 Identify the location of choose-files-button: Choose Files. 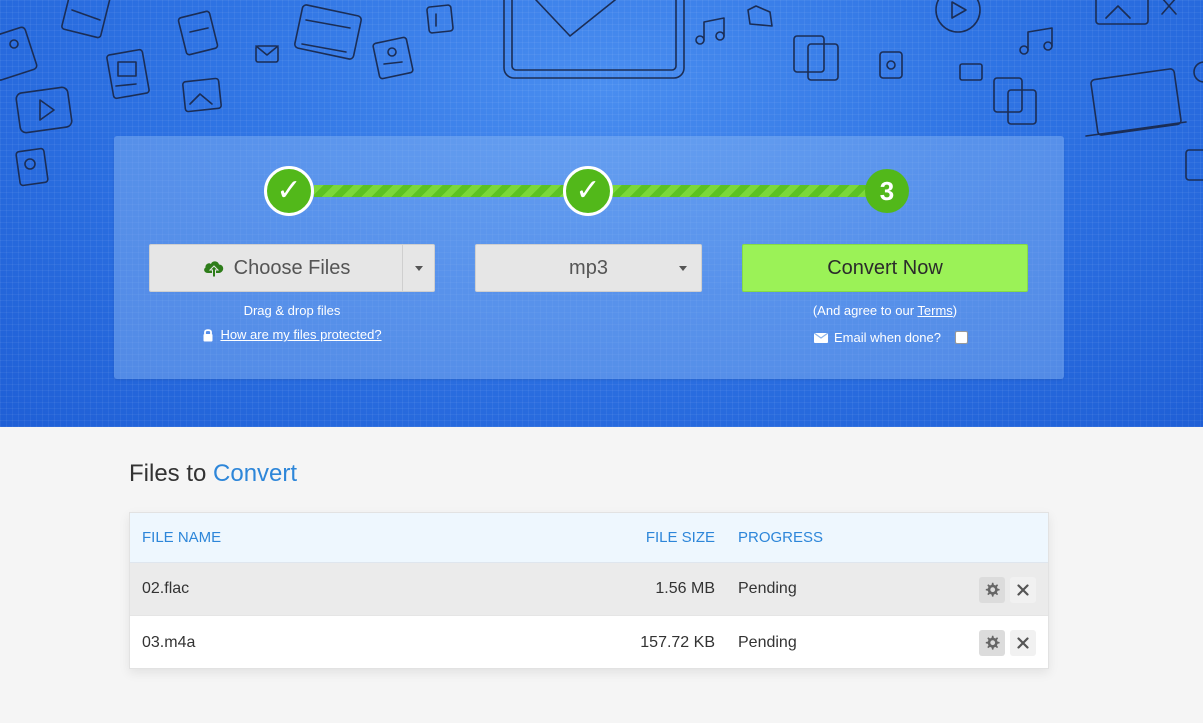
(292, 268).